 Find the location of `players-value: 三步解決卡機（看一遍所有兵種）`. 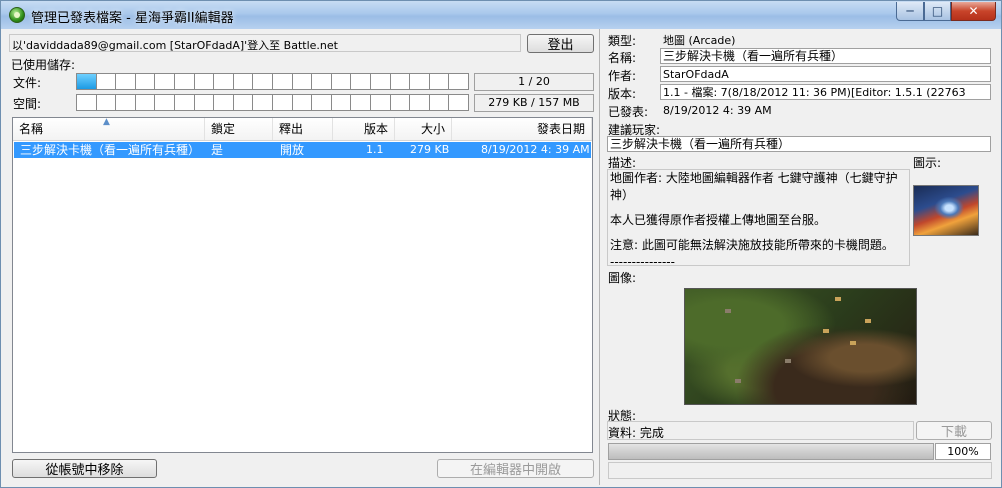

players-value: 三步解決卡機（看一遍所有兵種） is located at coordinates (799, 144).